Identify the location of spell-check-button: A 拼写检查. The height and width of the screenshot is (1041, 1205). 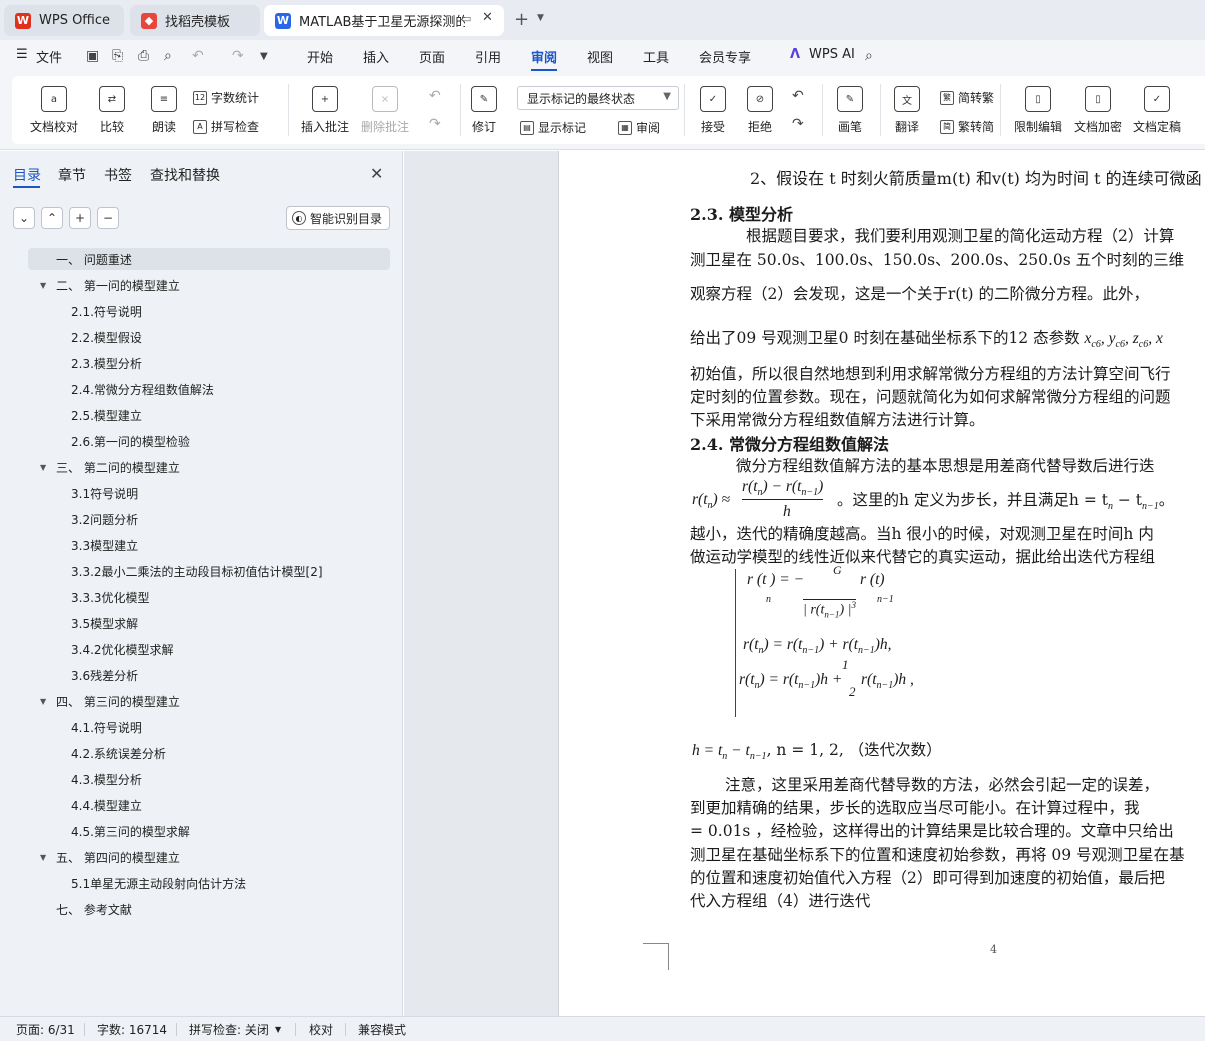
(226, 126).